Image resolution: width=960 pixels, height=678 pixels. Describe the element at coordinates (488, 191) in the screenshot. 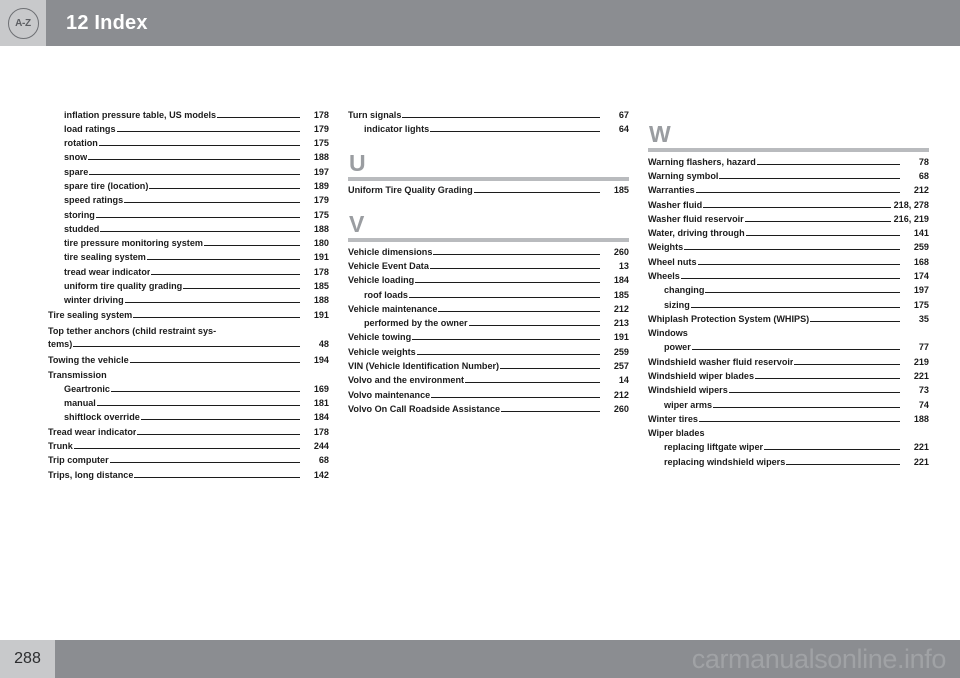

I see `index-entry: Uniform Tire Quality Grading 185` at that location.